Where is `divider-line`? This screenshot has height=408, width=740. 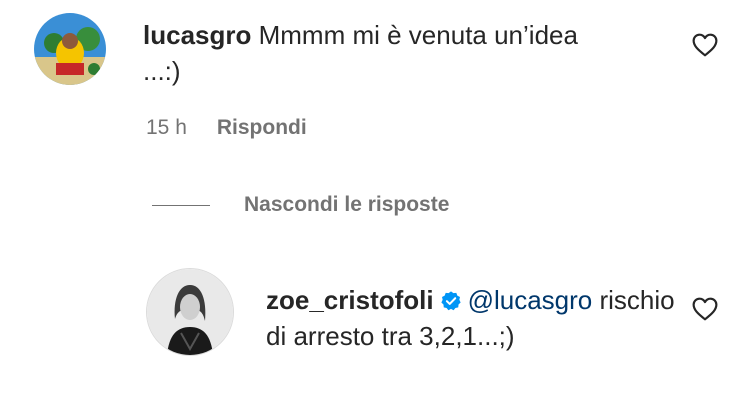
divider-line is located at coordinates (181, 205).